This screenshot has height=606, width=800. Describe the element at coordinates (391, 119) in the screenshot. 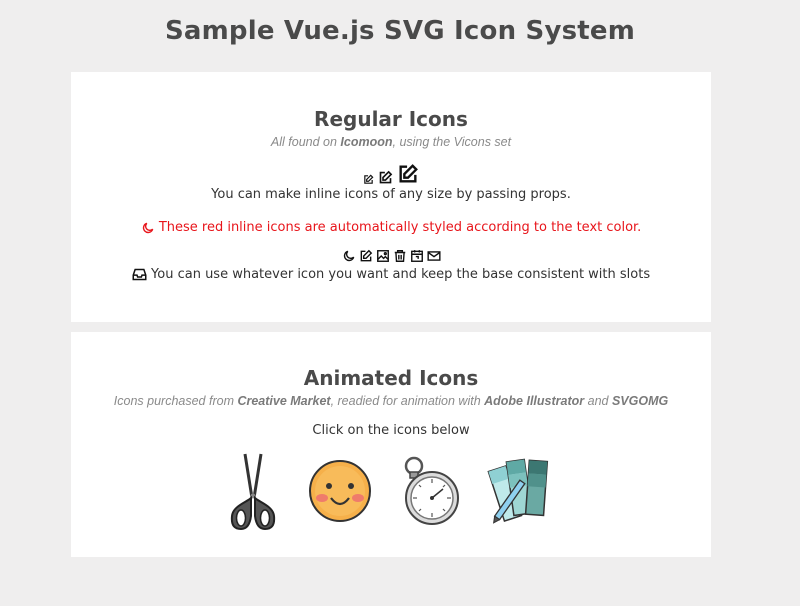

I see `regular-icons-heading: Regular Icons` at that location.